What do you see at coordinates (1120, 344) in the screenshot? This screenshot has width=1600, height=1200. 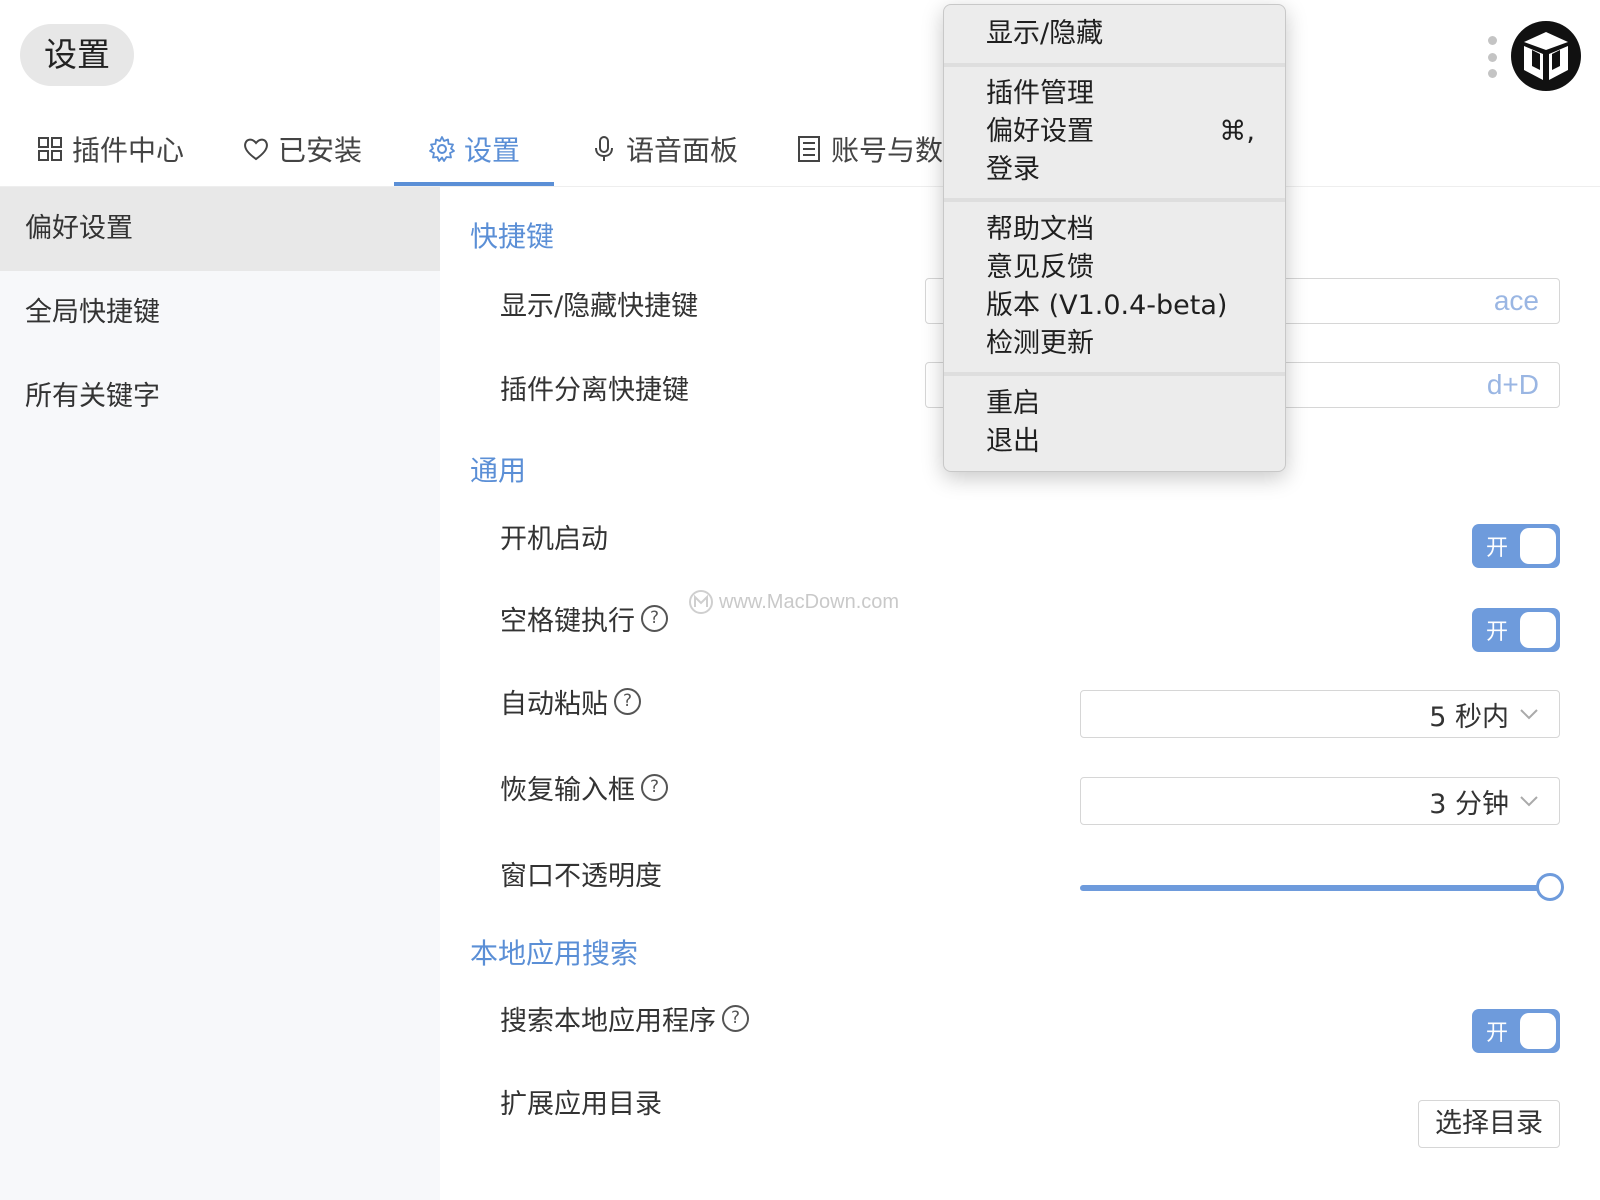 I see `menu-item-check-update: 检测更新` at bounding box center [1120, 344].